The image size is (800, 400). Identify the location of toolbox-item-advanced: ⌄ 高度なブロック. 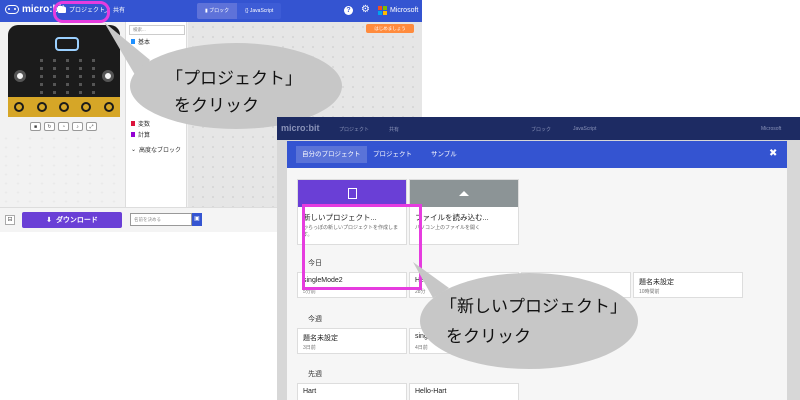
(156, 149).